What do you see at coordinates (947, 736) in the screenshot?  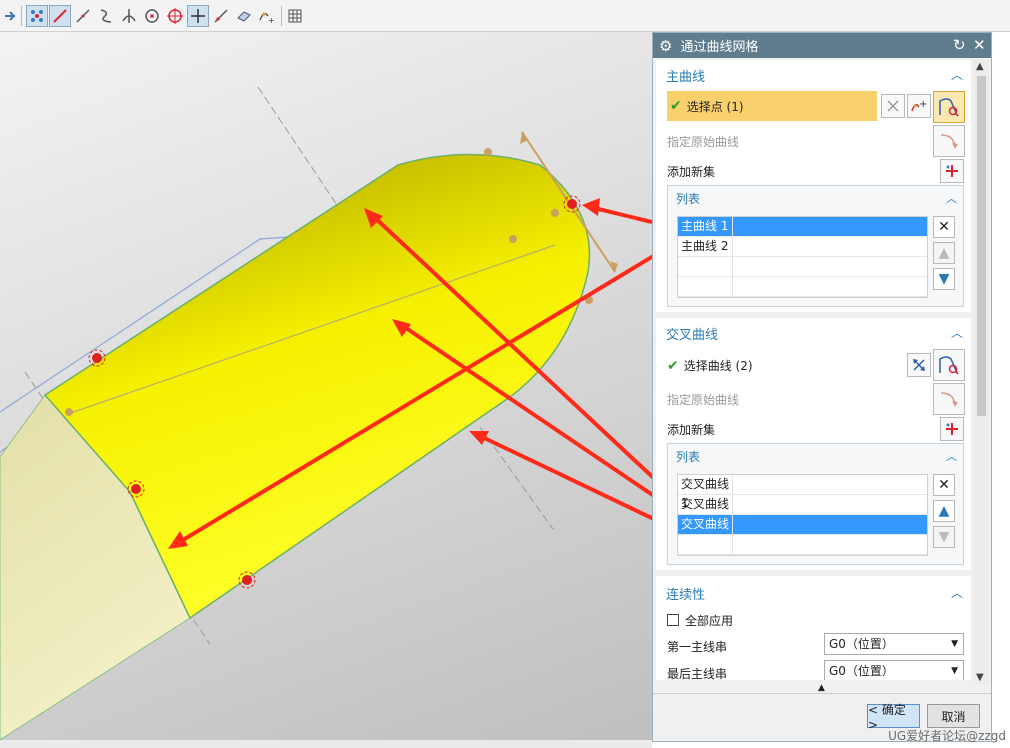 I see `watermark: UG爱好者论坛@zzgd` at bounding box center [947, 736].